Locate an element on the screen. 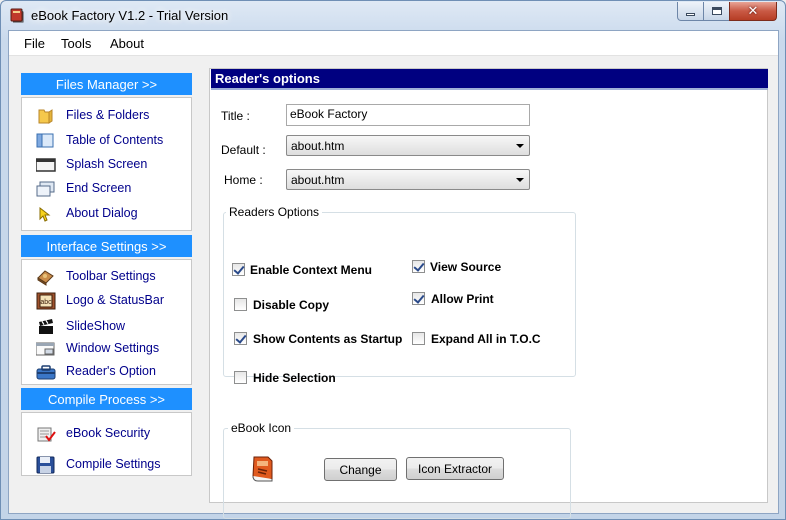 The width and height of the screenshot is (786, 520). sidebar-item-label: Files & Folders is located at coordinates (108, 115).